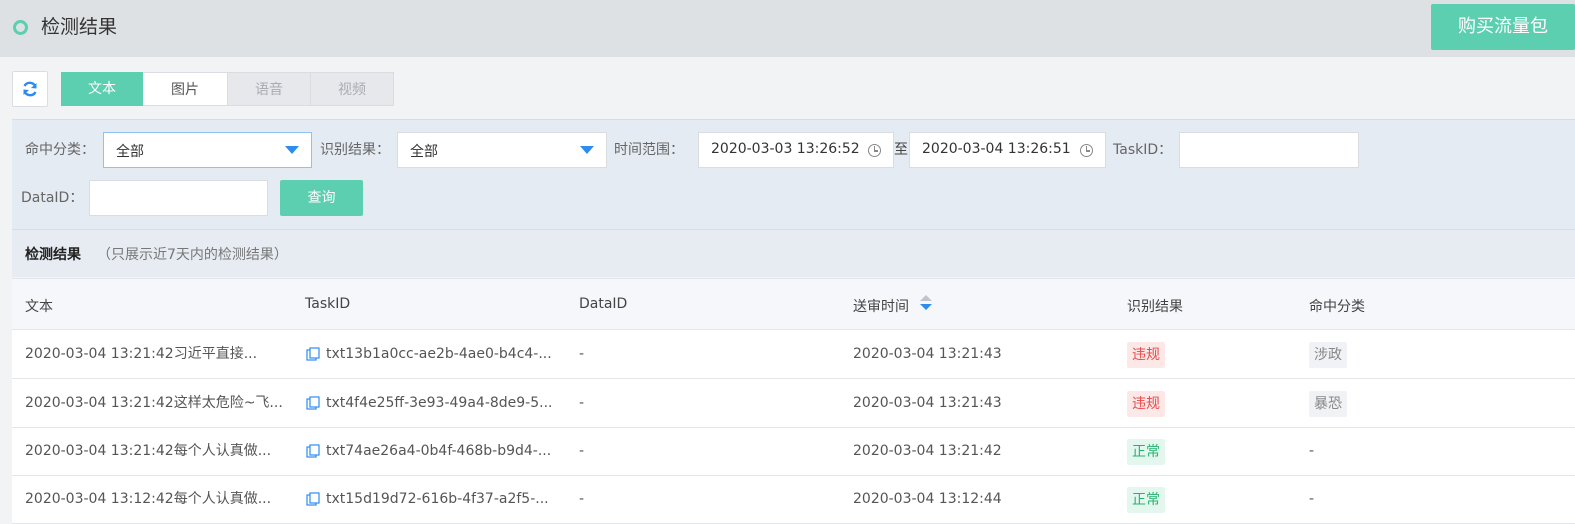 The image size is (1575, 524). I want to click on time-range-separator: 至, so click(901, 150).